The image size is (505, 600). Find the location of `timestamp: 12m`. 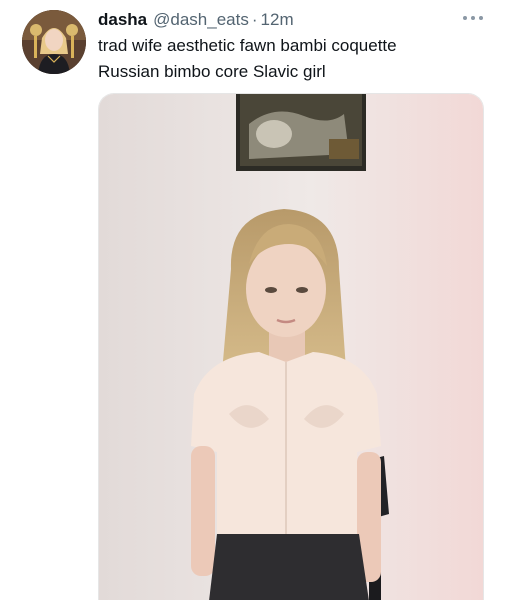

timestamp: 12m is located at coordinates (277, 20).